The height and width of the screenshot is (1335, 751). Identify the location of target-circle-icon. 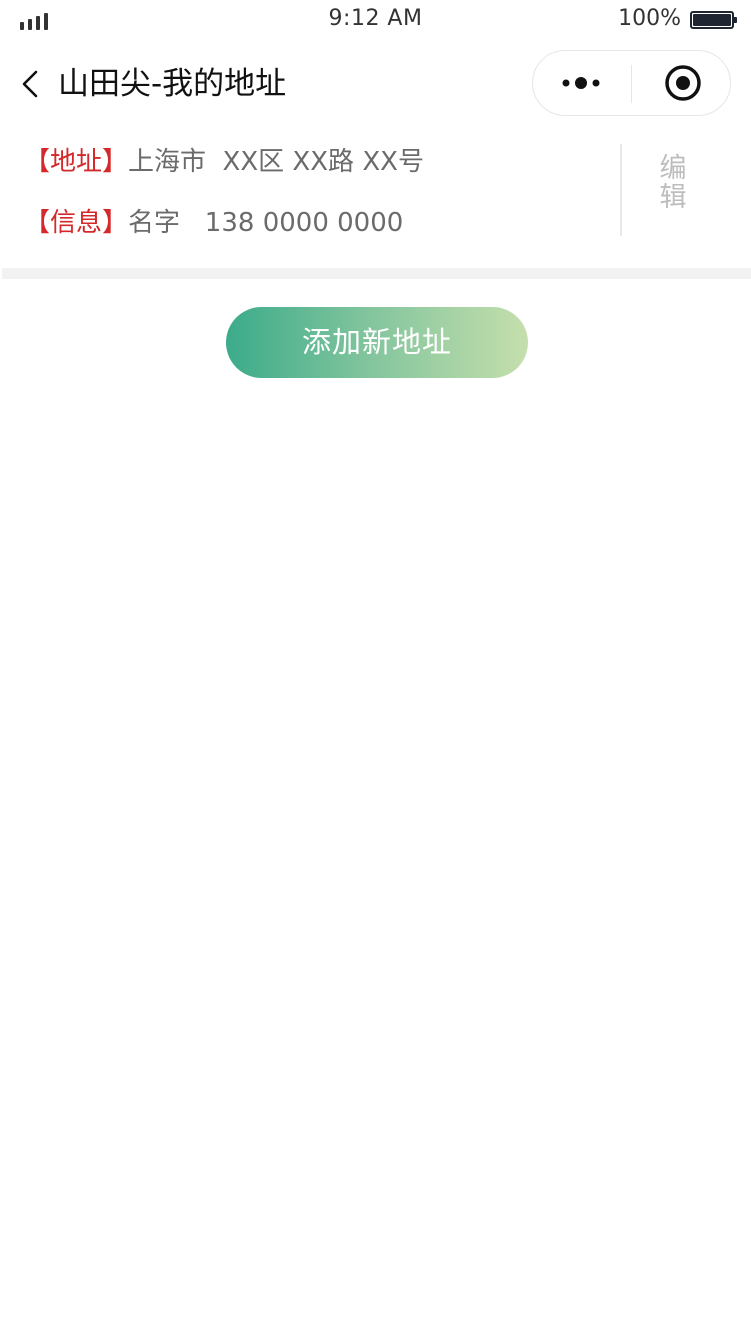
(683, 83).